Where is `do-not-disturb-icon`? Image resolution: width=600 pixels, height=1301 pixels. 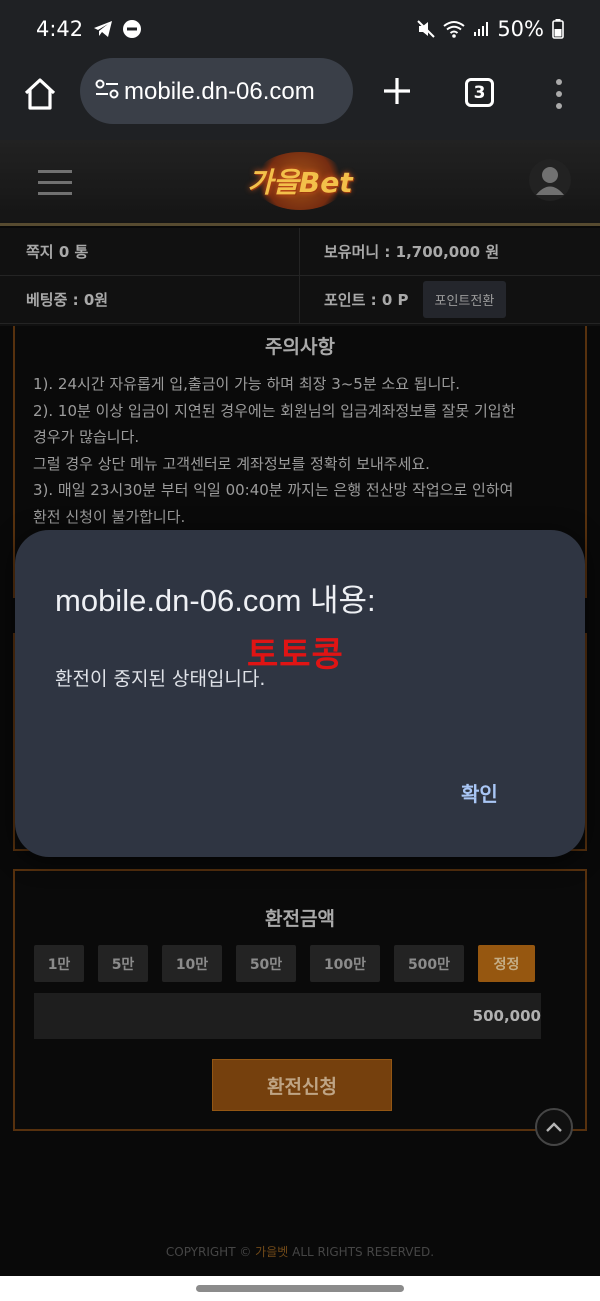
do-not-disturb-icon is located at coordinates (132, 29).